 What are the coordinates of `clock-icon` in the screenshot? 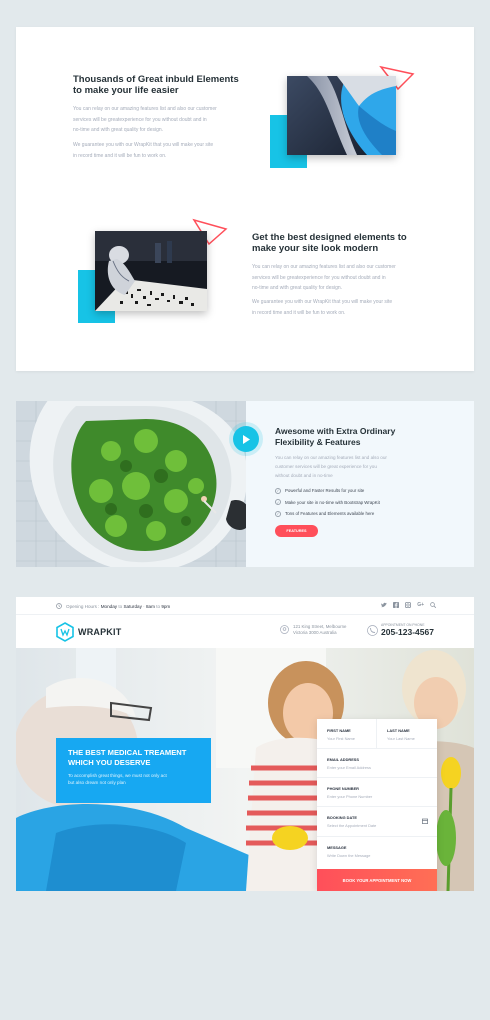 It's located at (59, 606).